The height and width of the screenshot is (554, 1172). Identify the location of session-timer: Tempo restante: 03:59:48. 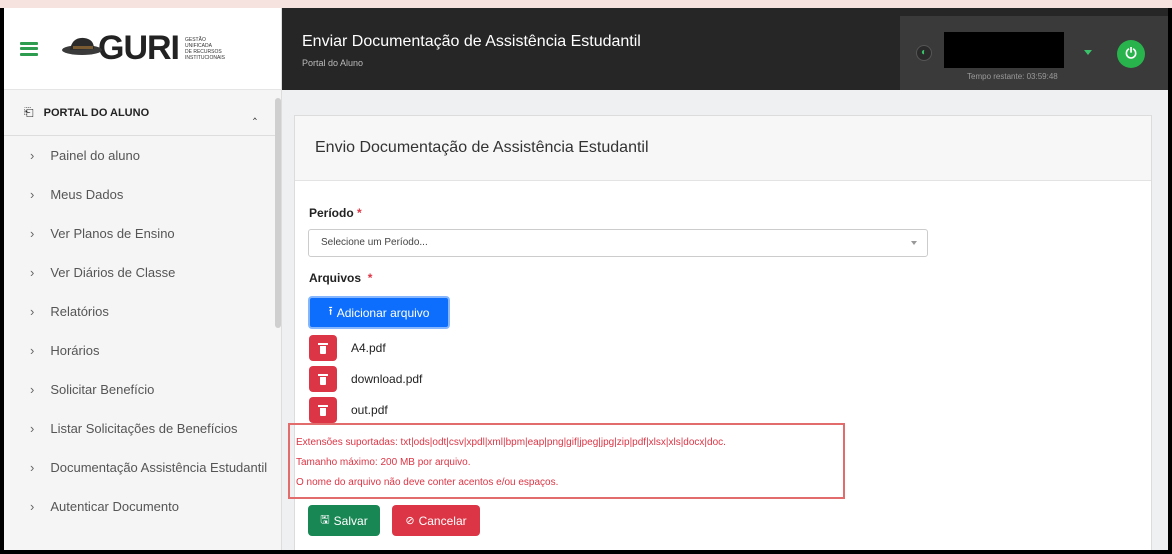
(1012, 76).